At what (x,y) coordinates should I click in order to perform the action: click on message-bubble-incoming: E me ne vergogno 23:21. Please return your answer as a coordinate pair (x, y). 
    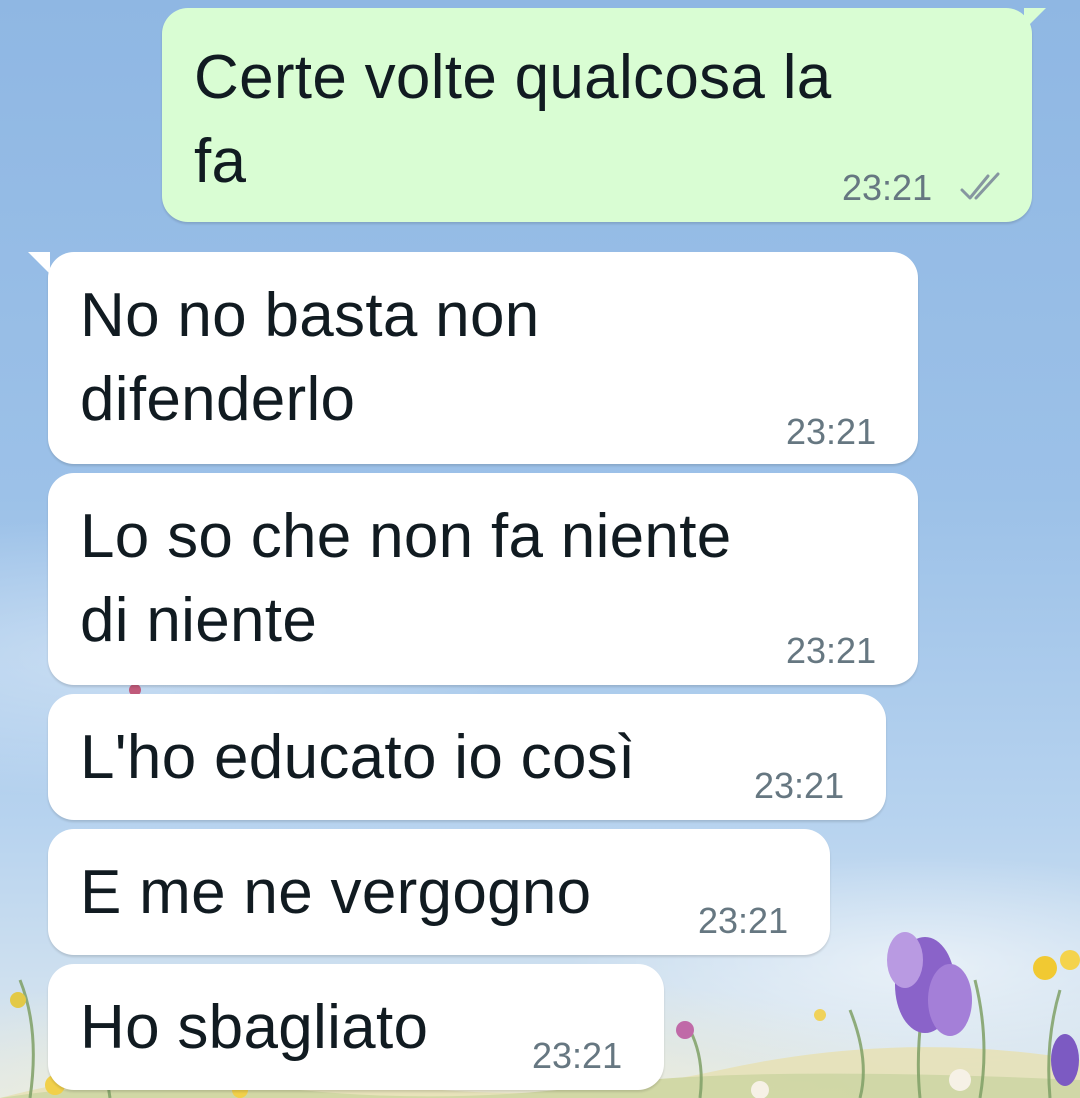
    Looking at the image, I should click on (439, 892).